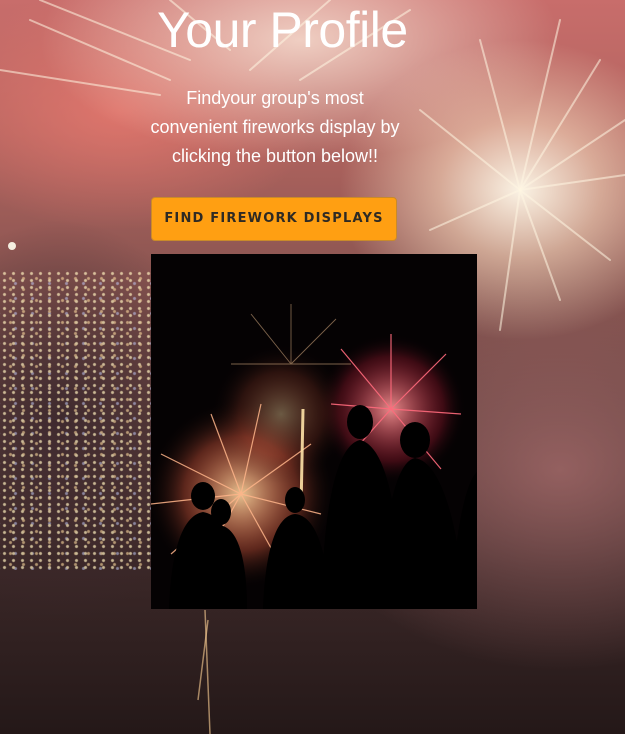  Describe the element at coordinates (274, 219) in the screenshot. I see `find-firework-displays-button: FIND FIREWORK DISPLAYS` at that location.